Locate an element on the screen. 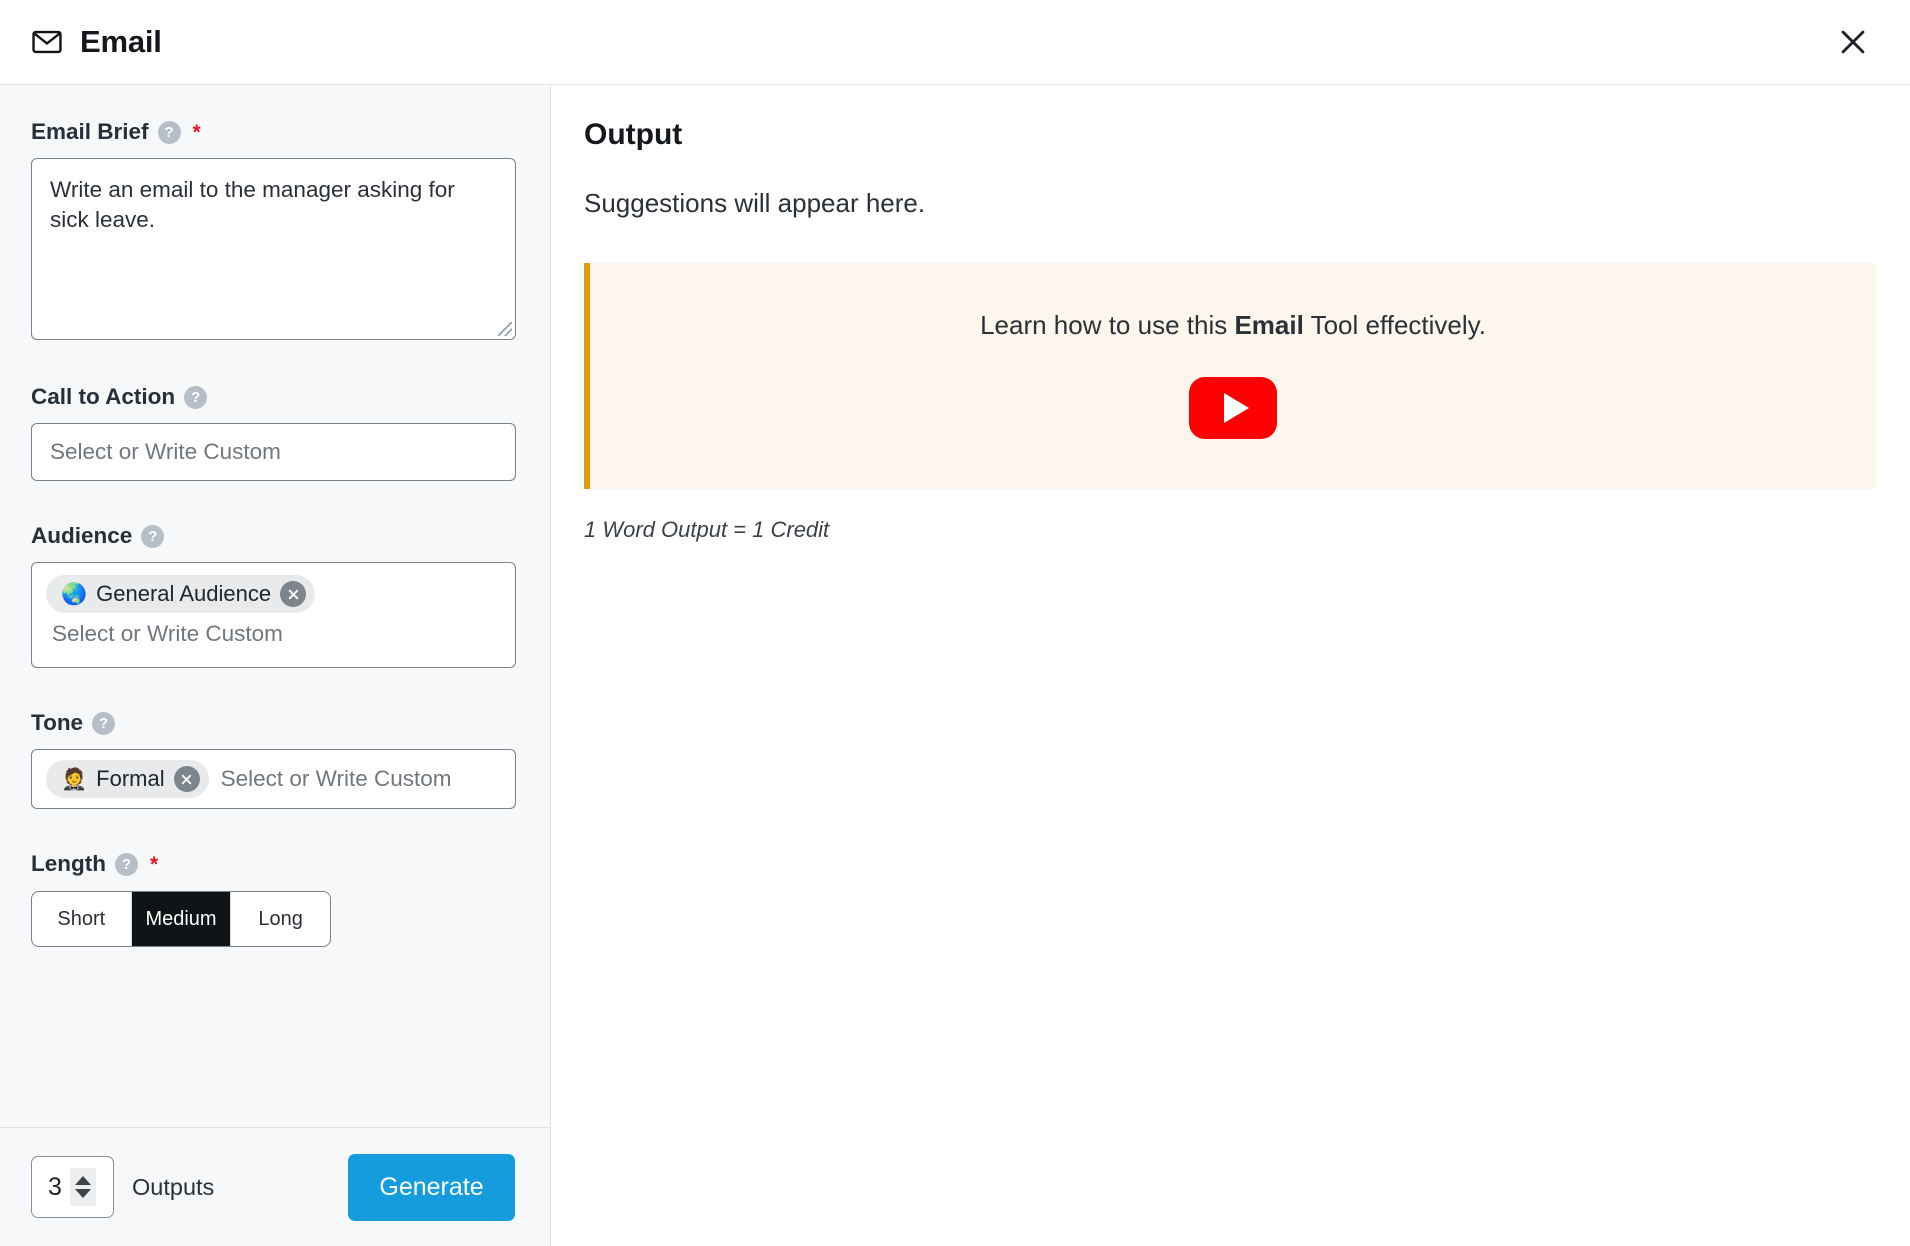  length-option-short: Short is located at coordinates (82, 919).